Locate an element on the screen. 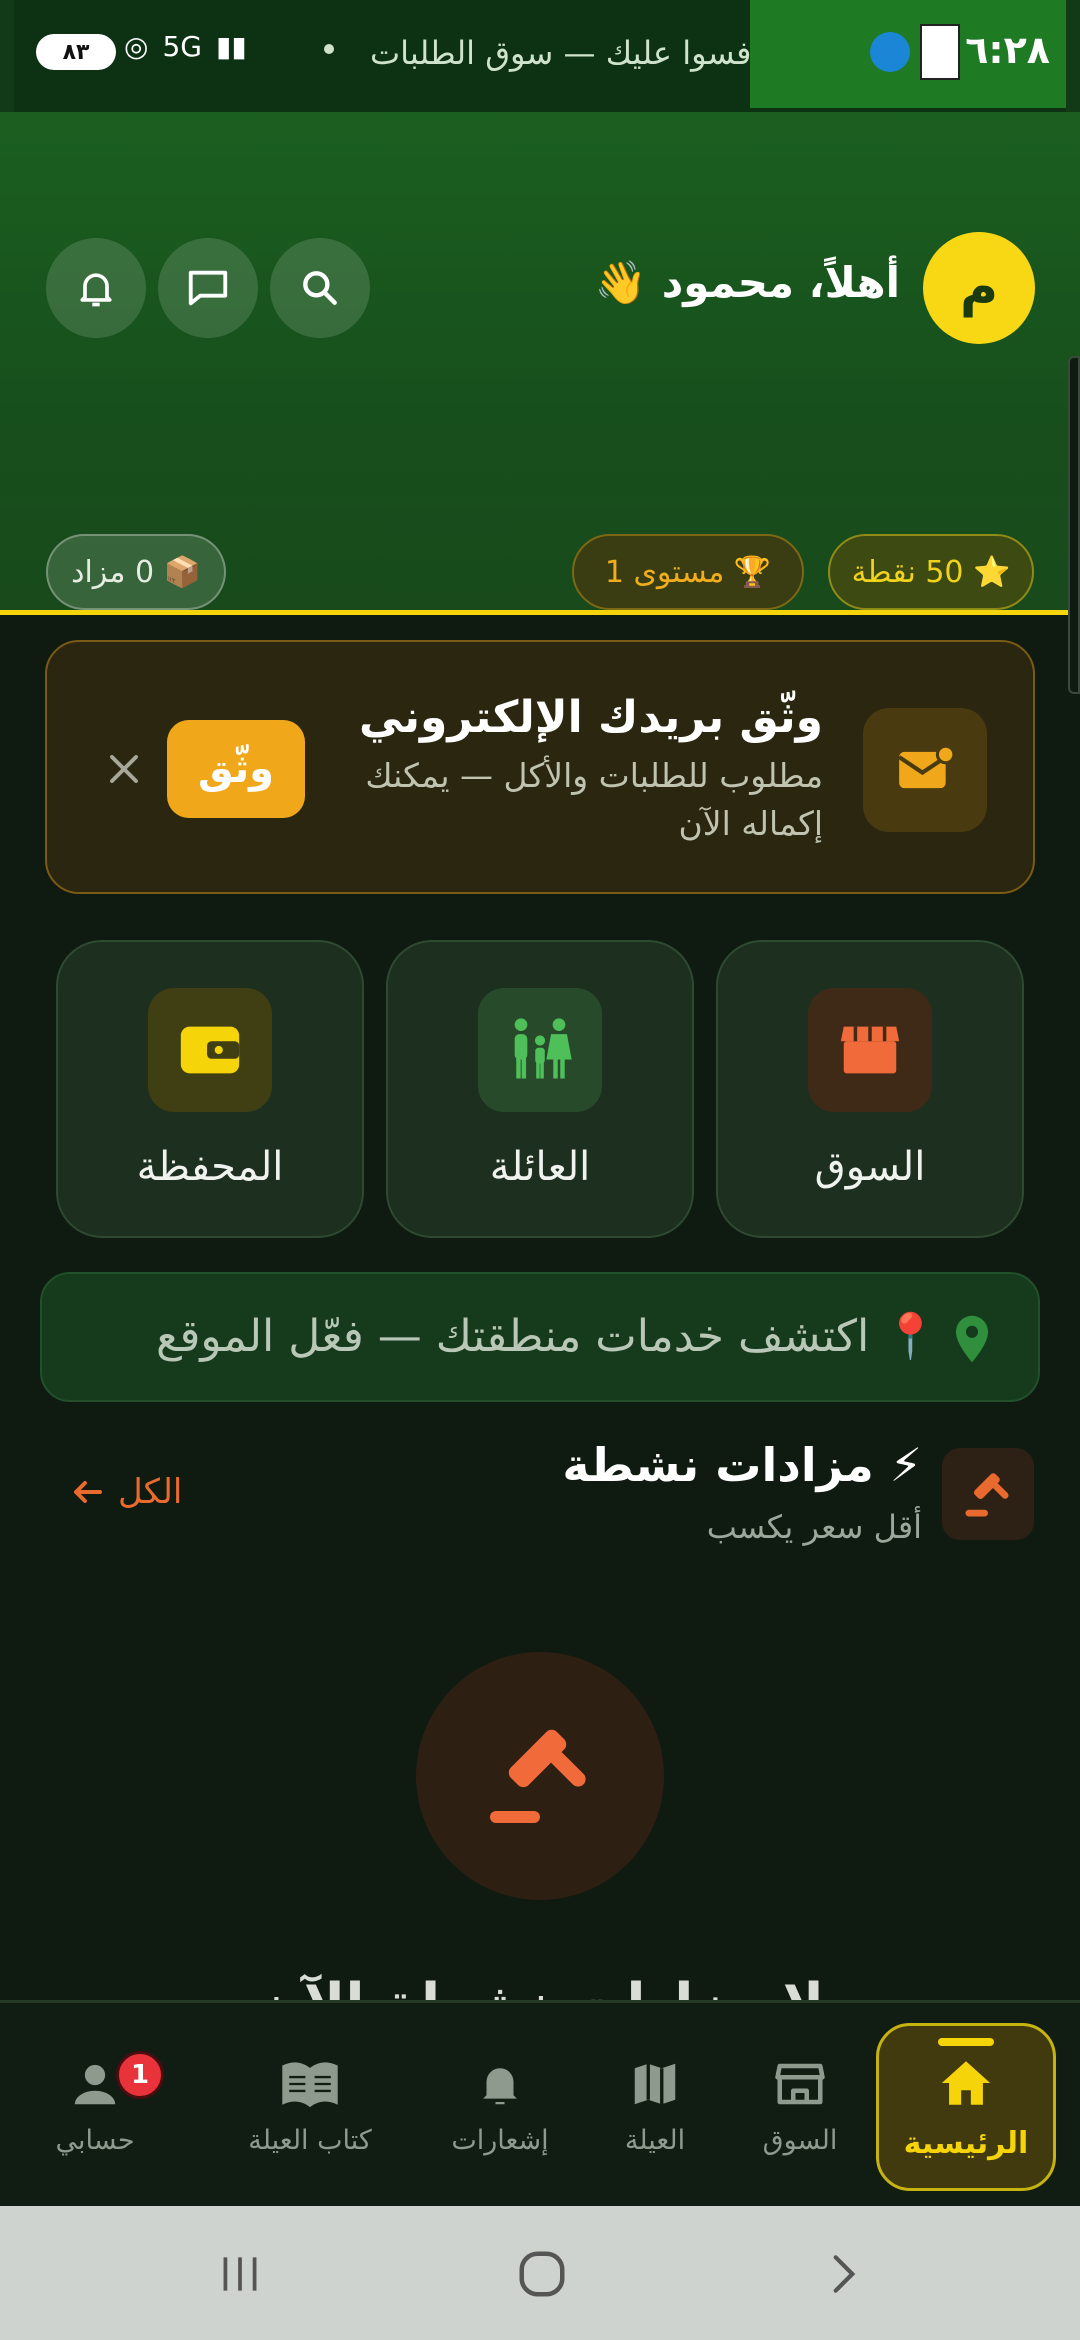  book-icon is located at coordinates (310, 2084).